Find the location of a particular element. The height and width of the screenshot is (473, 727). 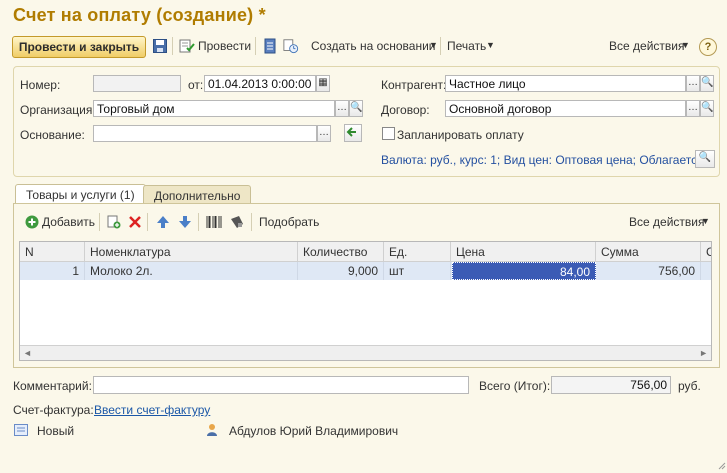

organization-label: Организация: is located at coordinates (58, 110).